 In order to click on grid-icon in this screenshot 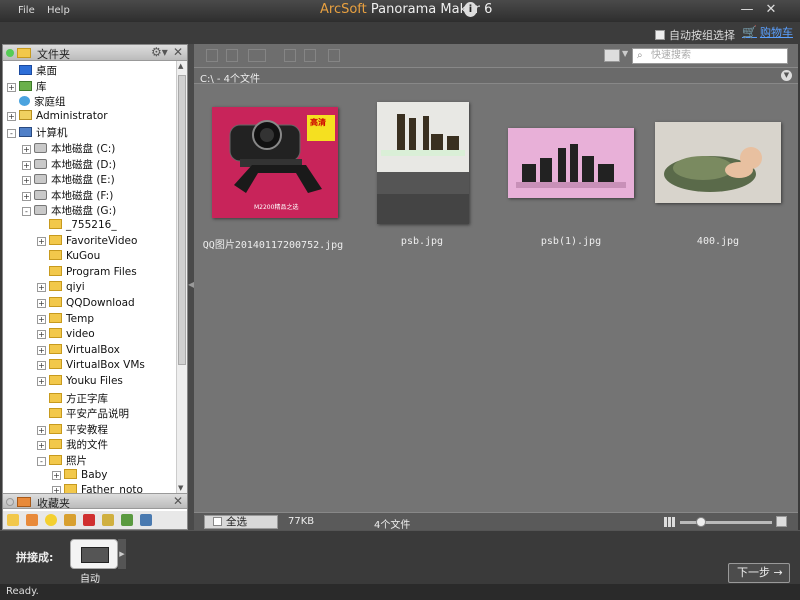, I will do `click(146, 520)`.